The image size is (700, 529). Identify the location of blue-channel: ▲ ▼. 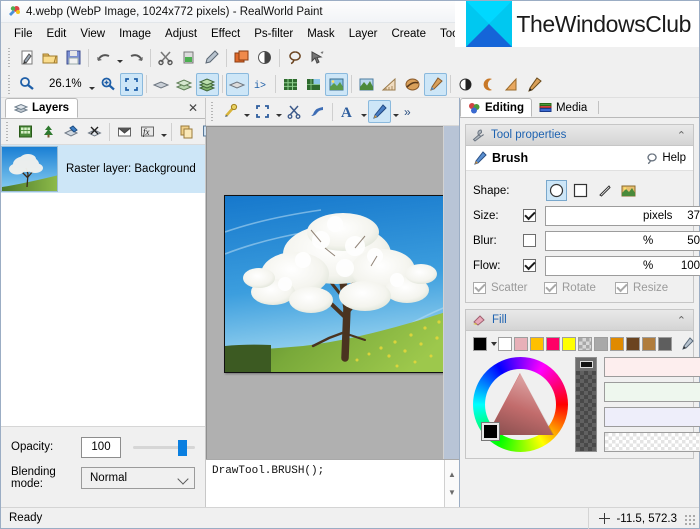
(652, 417).